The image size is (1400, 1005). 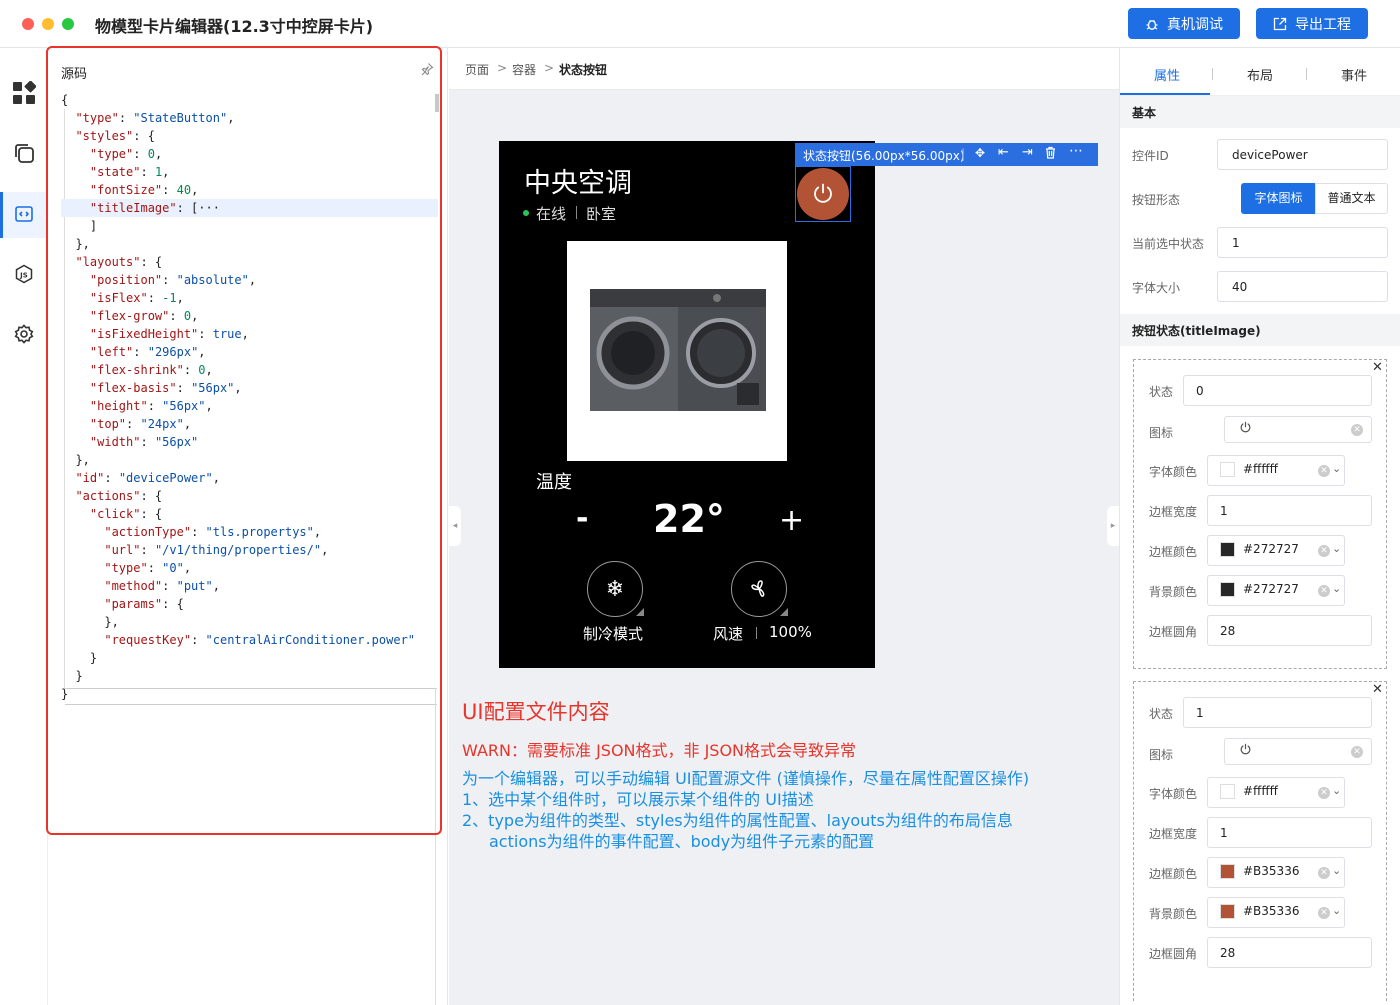 I want to click on pages-icon, so click(x=24, y=153).